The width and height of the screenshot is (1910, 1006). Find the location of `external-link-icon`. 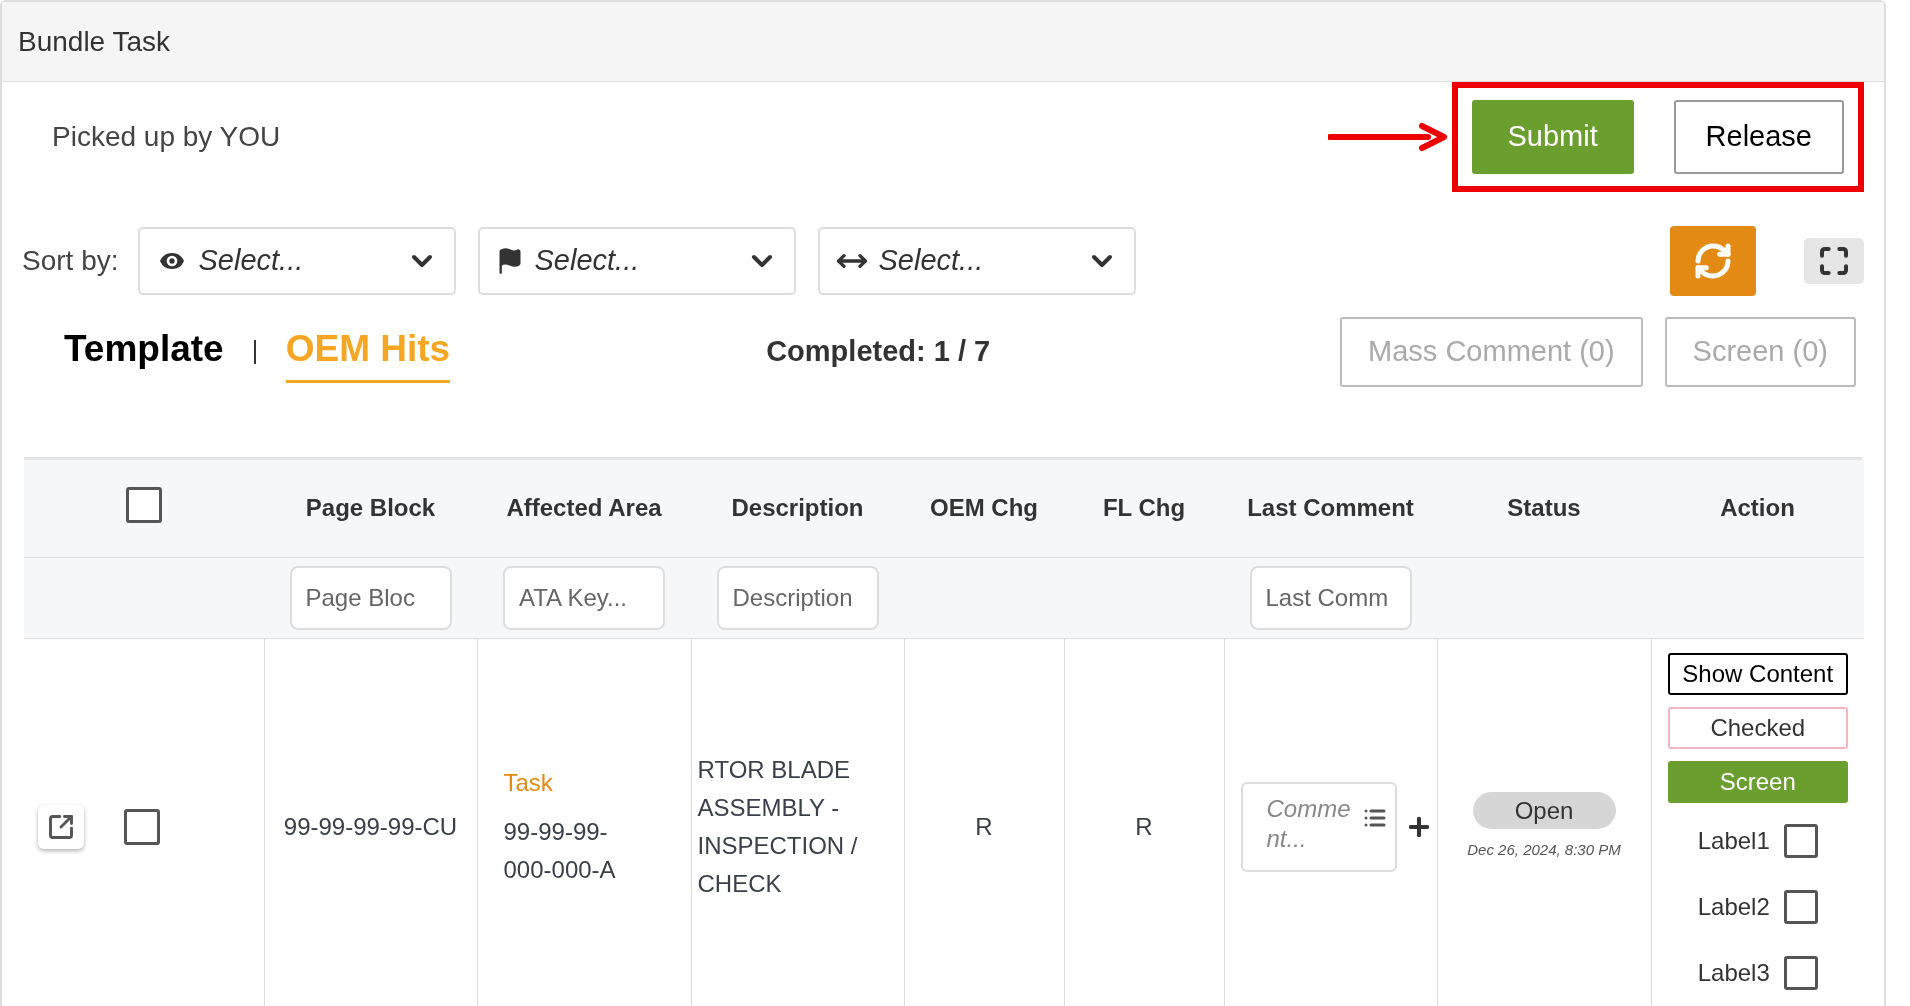

external-link-icon is located at coordinates (61, 827).